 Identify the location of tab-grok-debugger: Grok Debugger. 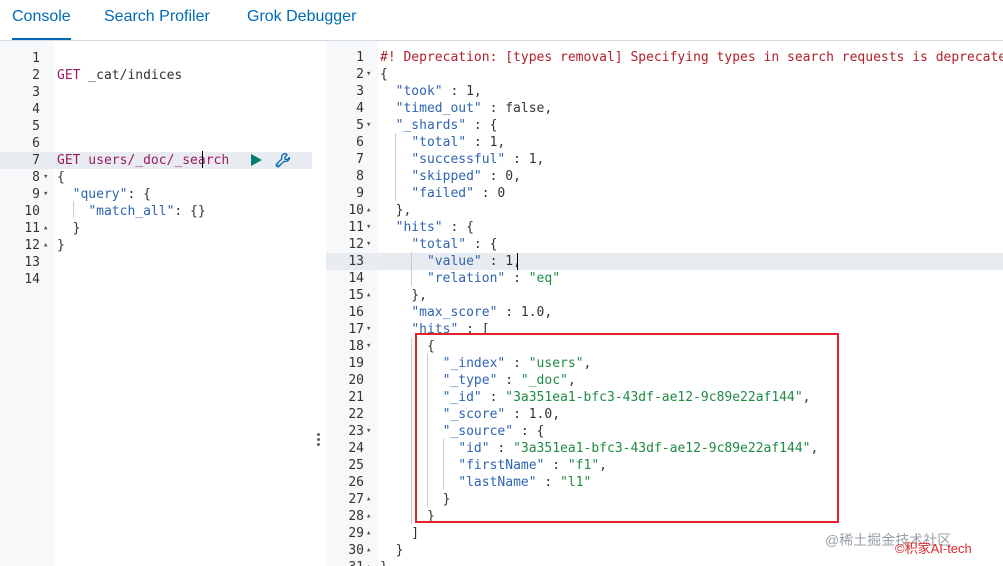
(301, 19).